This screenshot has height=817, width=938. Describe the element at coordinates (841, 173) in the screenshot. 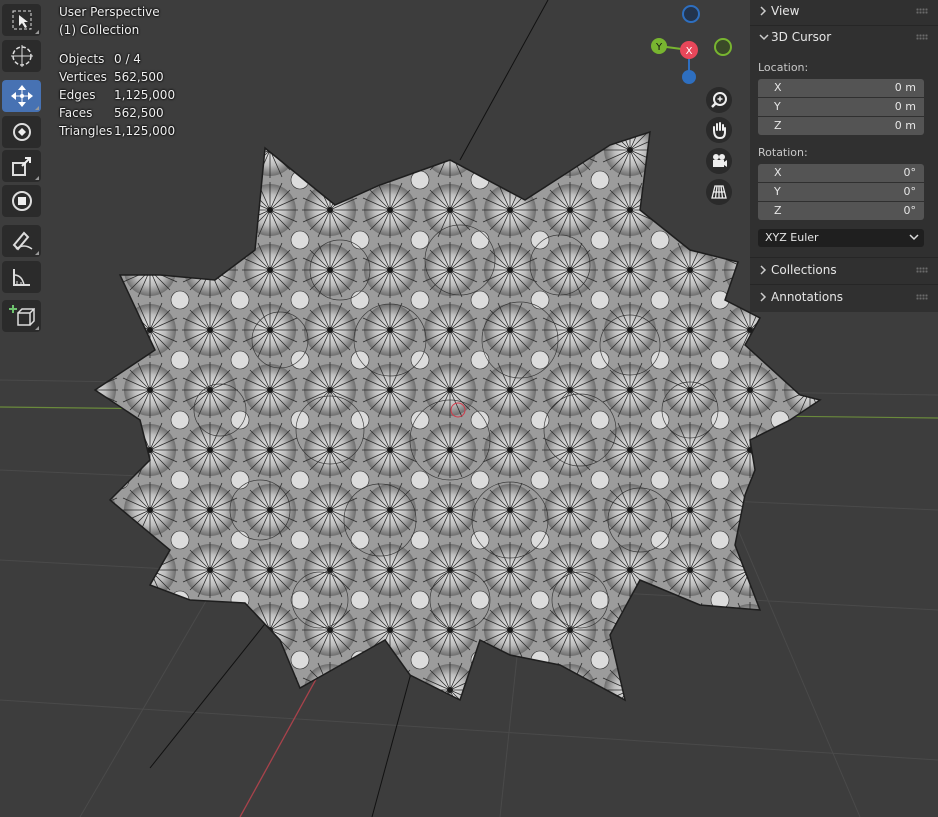

I see `rotation-x-field: X 0°` at that location.